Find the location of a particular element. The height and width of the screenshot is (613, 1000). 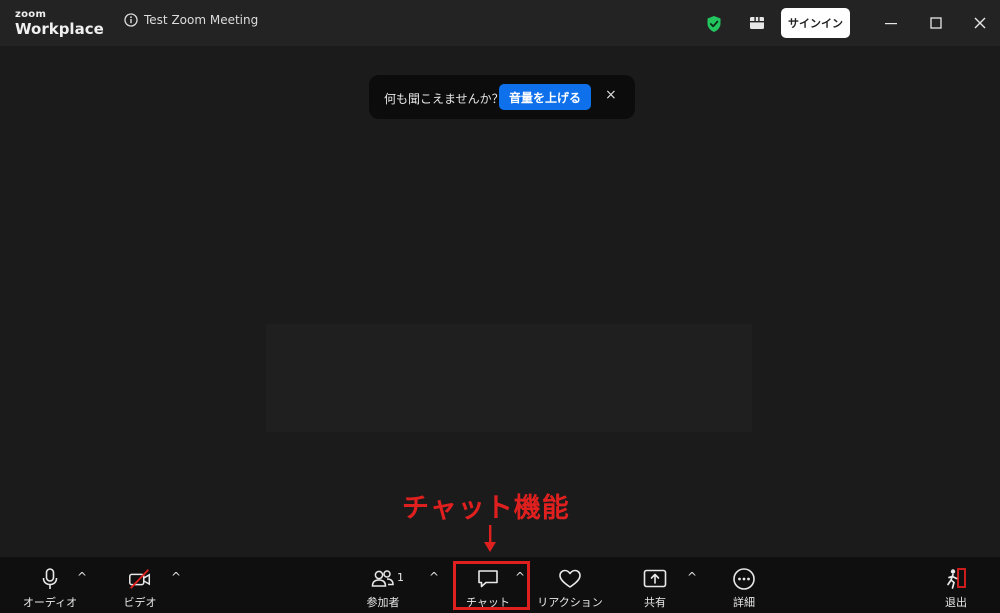

video-off-icon is located at coordinates (140, 579).